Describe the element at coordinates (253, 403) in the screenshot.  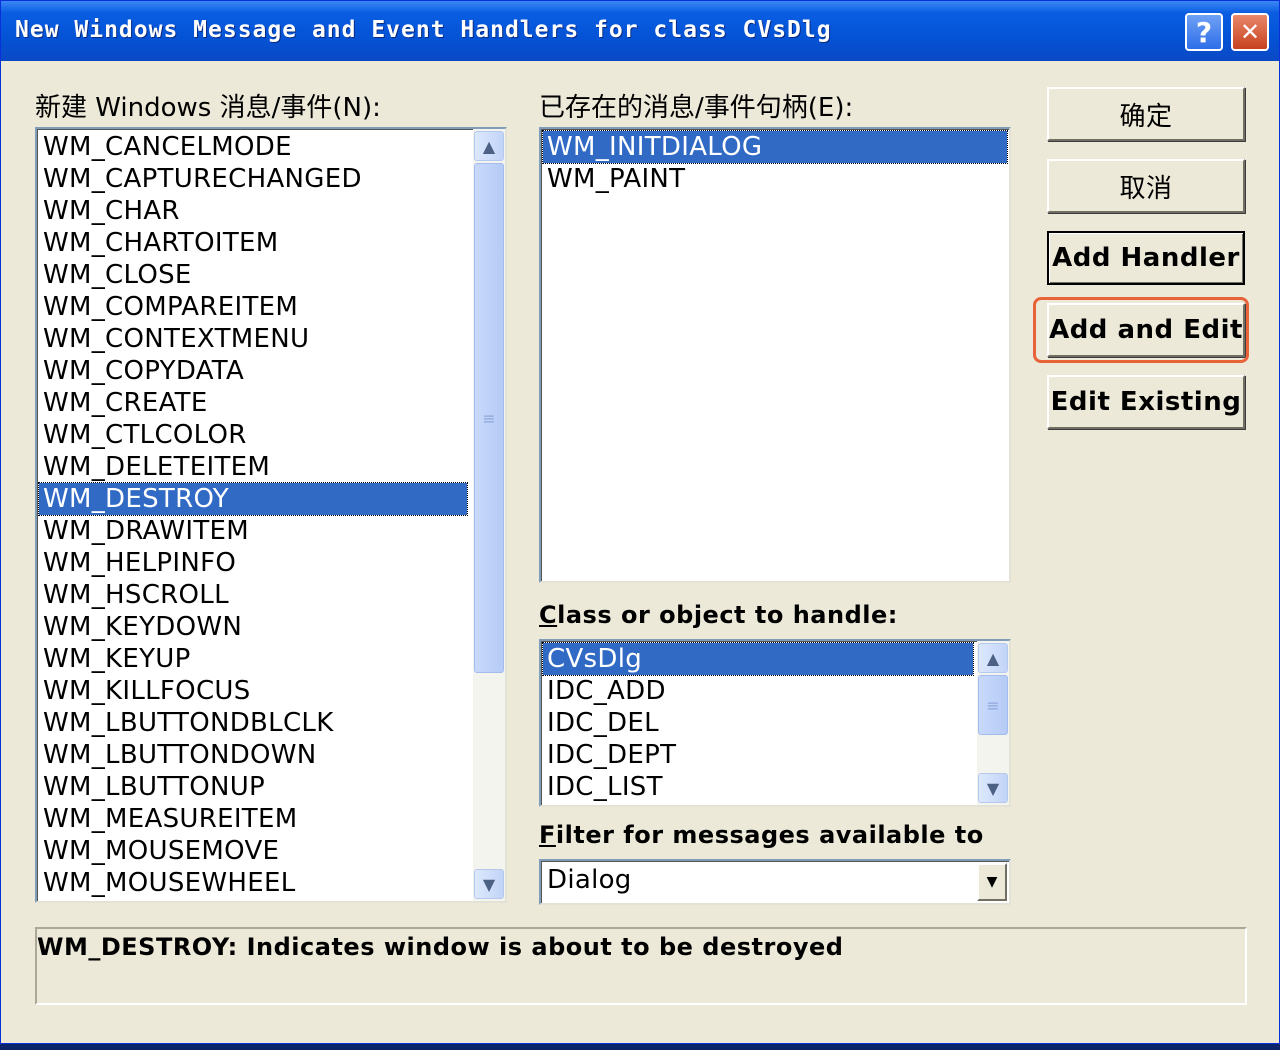
I see `list-item: WM_CREATE` at that location.